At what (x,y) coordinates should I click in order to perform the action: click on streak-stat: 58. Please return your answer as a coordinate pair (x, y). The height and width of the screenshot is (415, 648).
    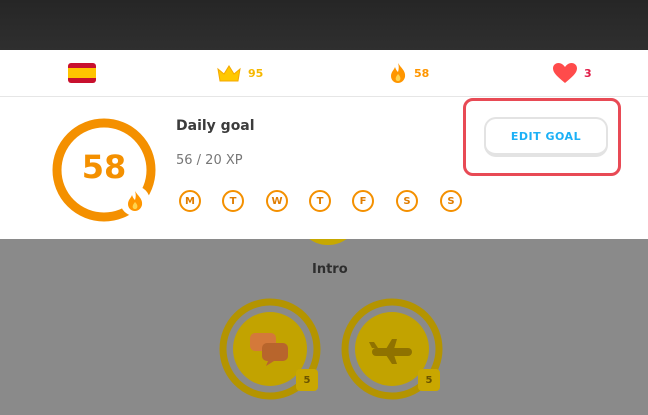
    Looking at the image, I should click on (408, 73).